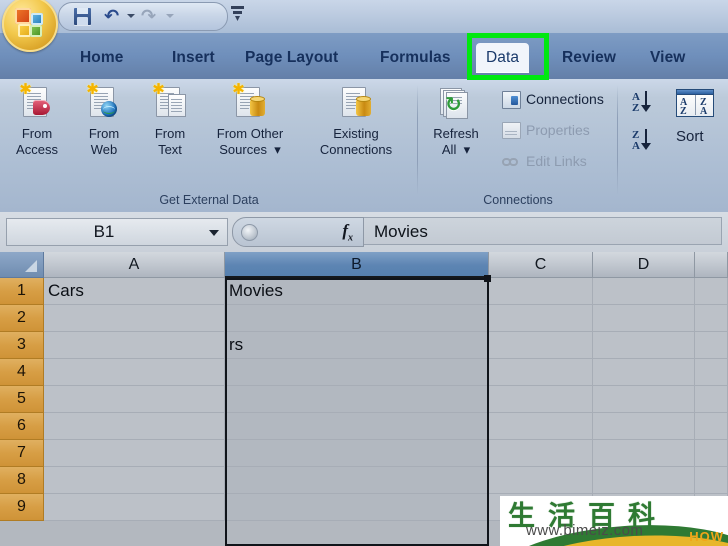  What do you see at coordinates (134, 265) in the screenshot?
I see `column-header-a: A` at bounding box center [134, 265].